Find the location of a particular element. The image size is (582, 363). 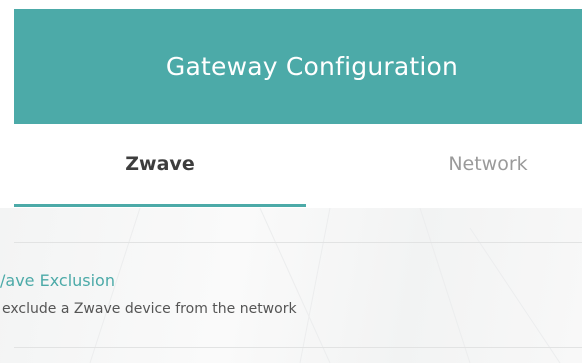

tab-network-label: Network is located at coordinates (488, 164).